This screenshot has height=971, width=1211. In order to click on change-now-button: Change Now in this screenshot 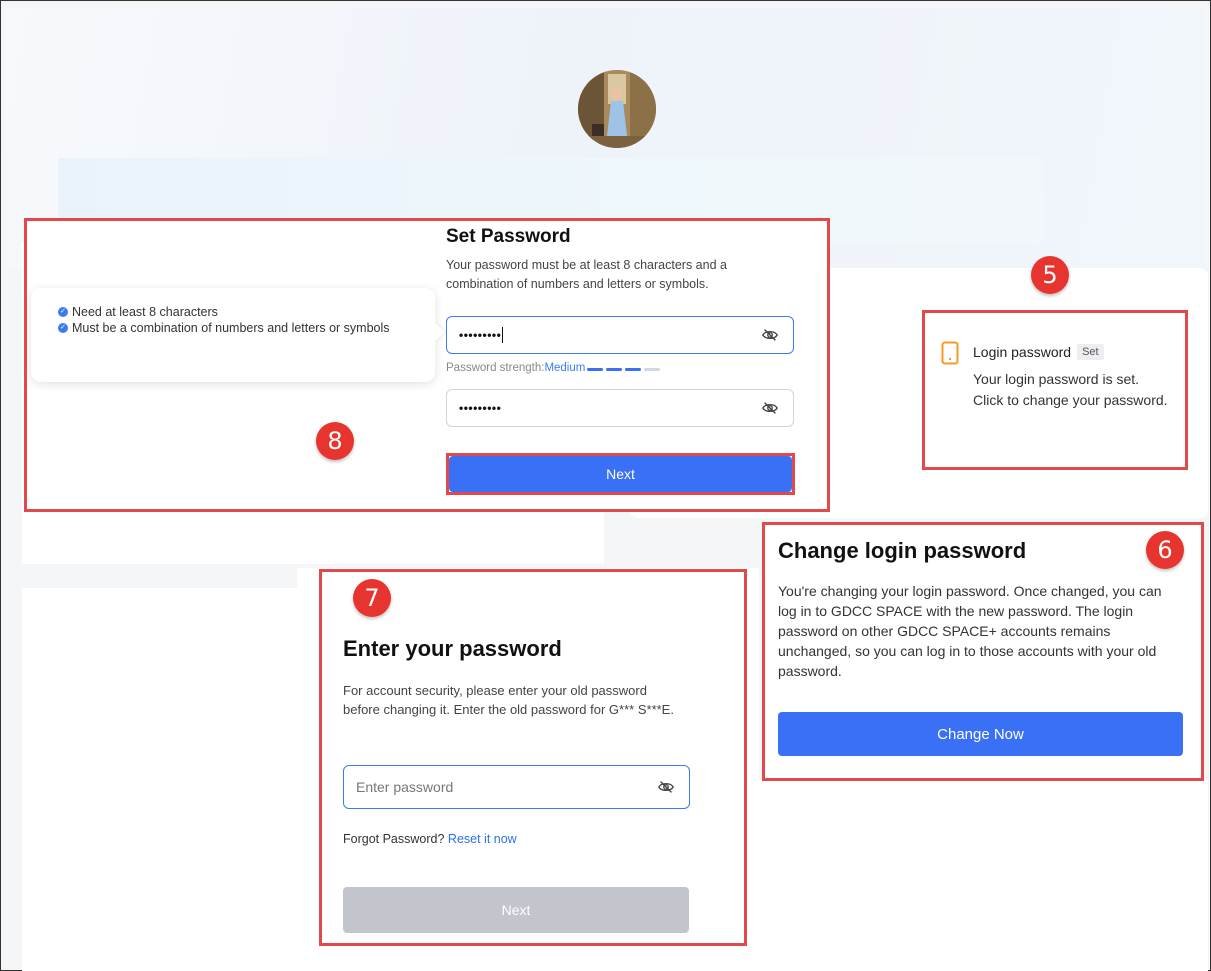, I will do `click(980, 734)`.